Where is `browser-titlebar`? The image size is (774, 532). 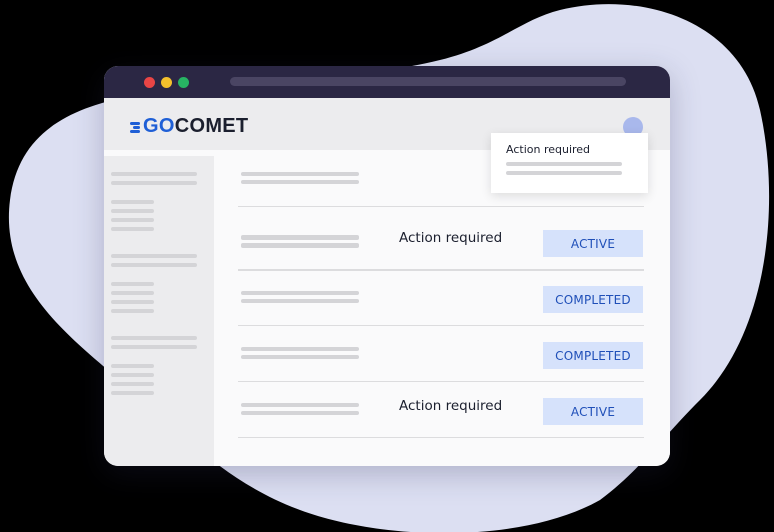
browser-titlebar is located at coordinates (387, 82).